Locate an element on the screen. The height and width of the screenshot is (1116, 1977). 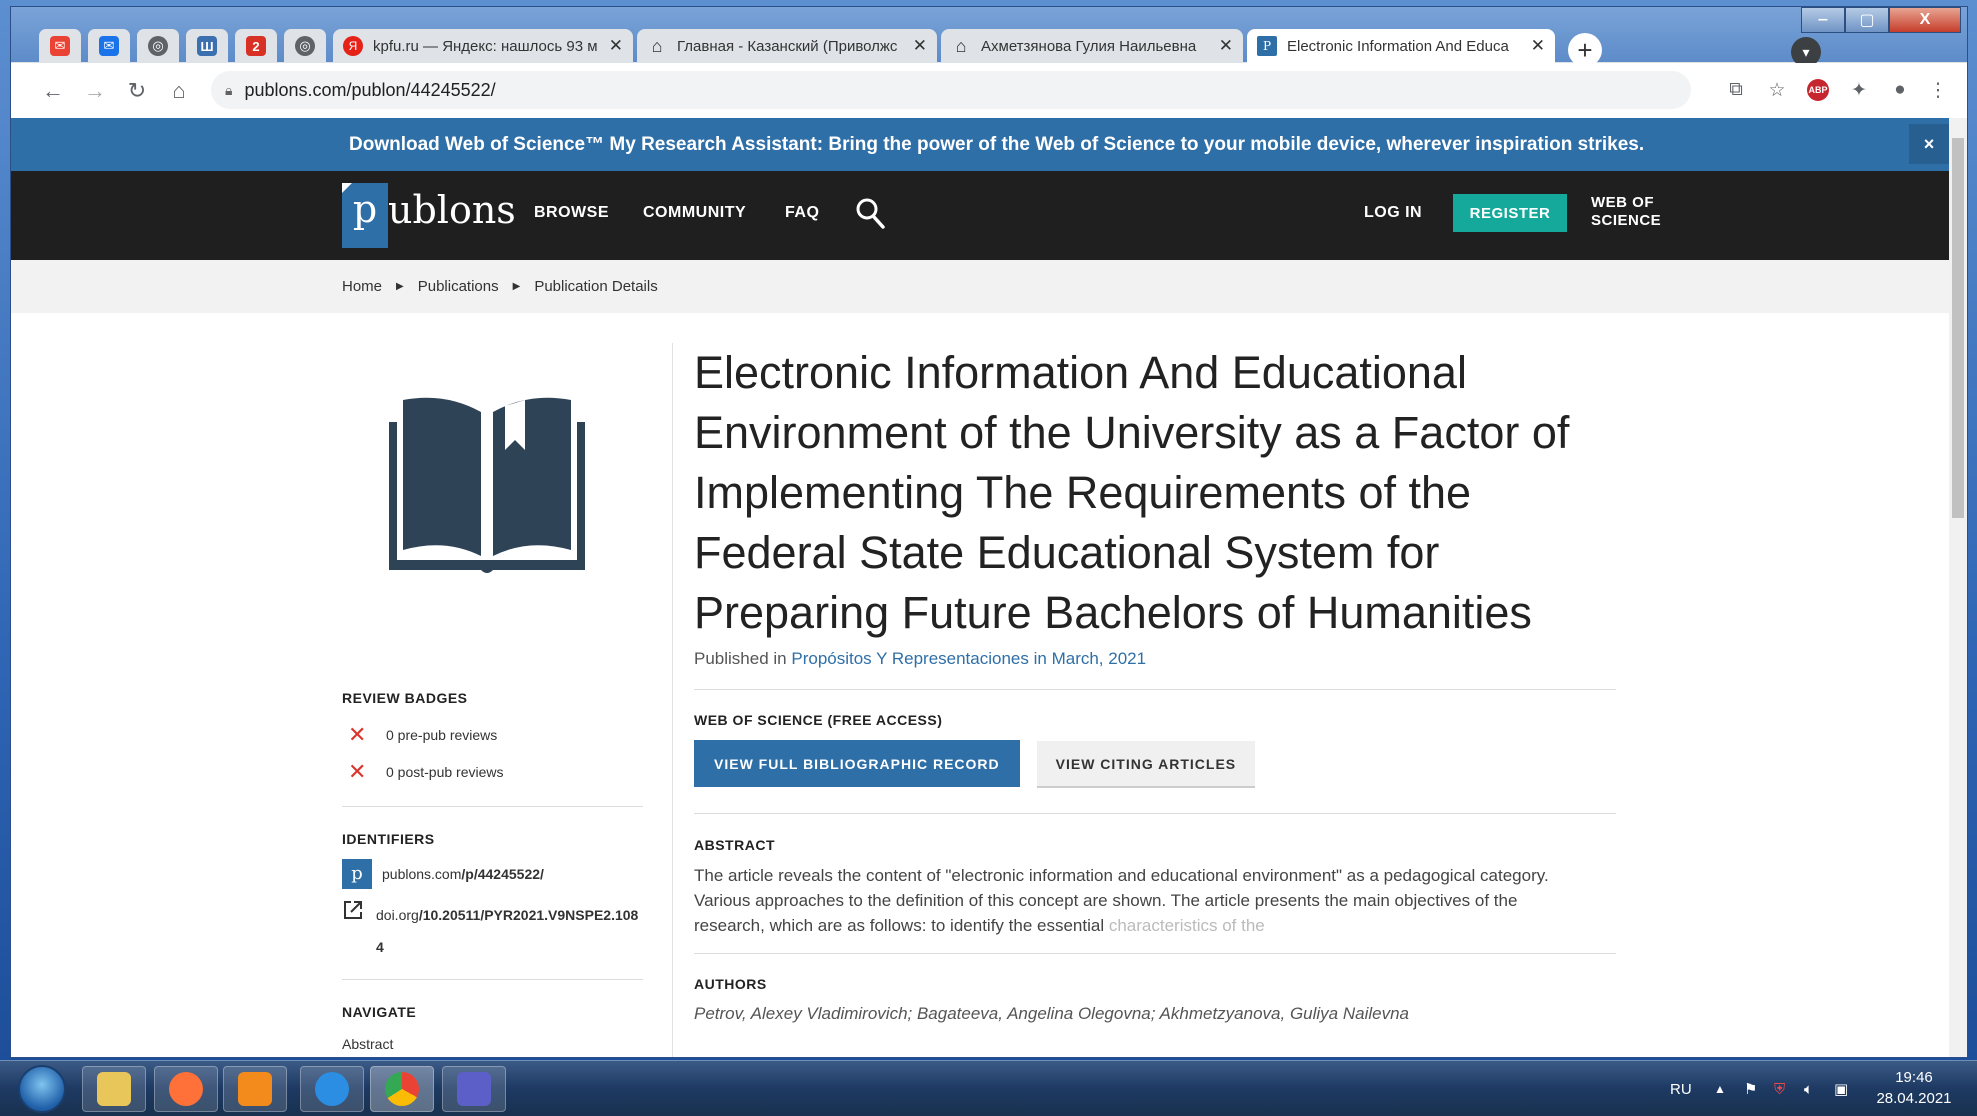
media-player-button is located at coordinates (255, 1089).